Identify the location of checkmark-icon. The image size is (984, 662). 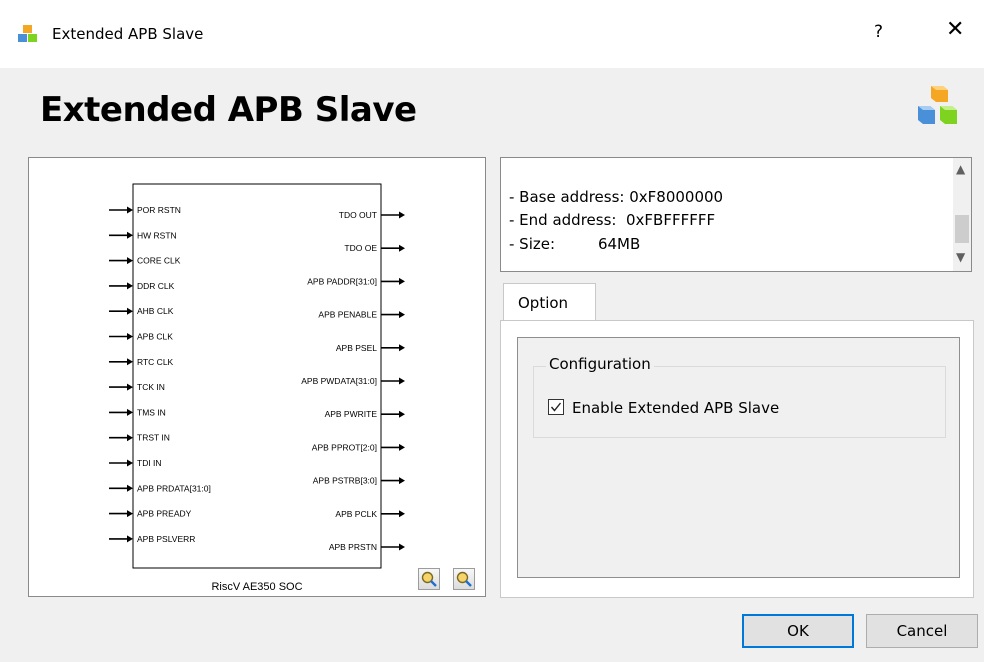
(556, 407).